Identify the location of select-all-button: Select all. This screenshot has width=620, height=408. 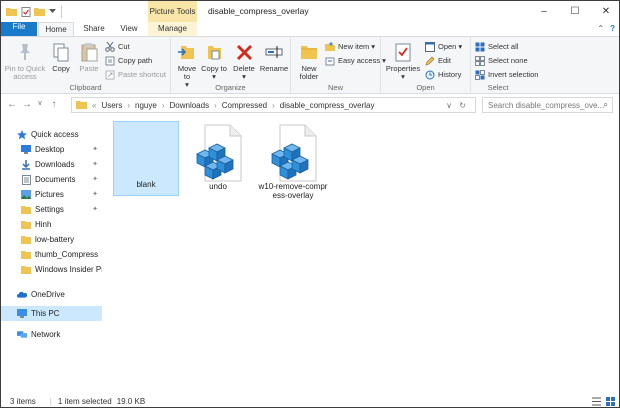
(496, 46).